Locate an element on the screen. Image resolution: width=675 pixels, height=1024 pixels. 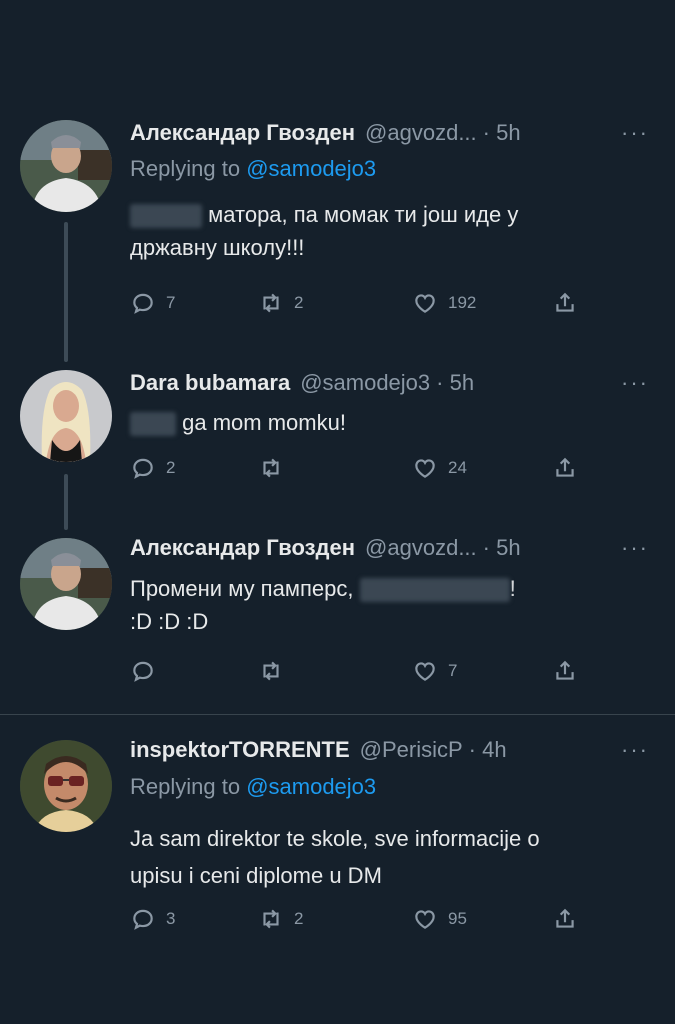
like-button: 192 is located at coordinates (444, 303).